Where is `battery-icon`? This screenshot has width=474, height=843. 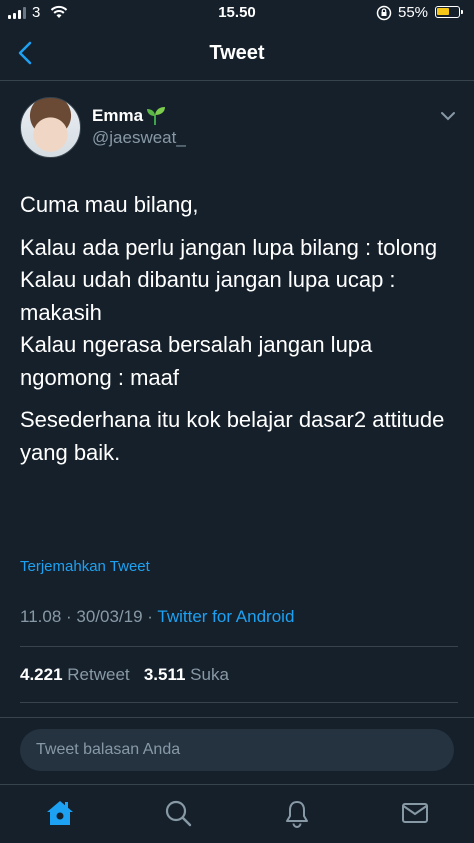
battery-icon is located at coordinates (449, 12).